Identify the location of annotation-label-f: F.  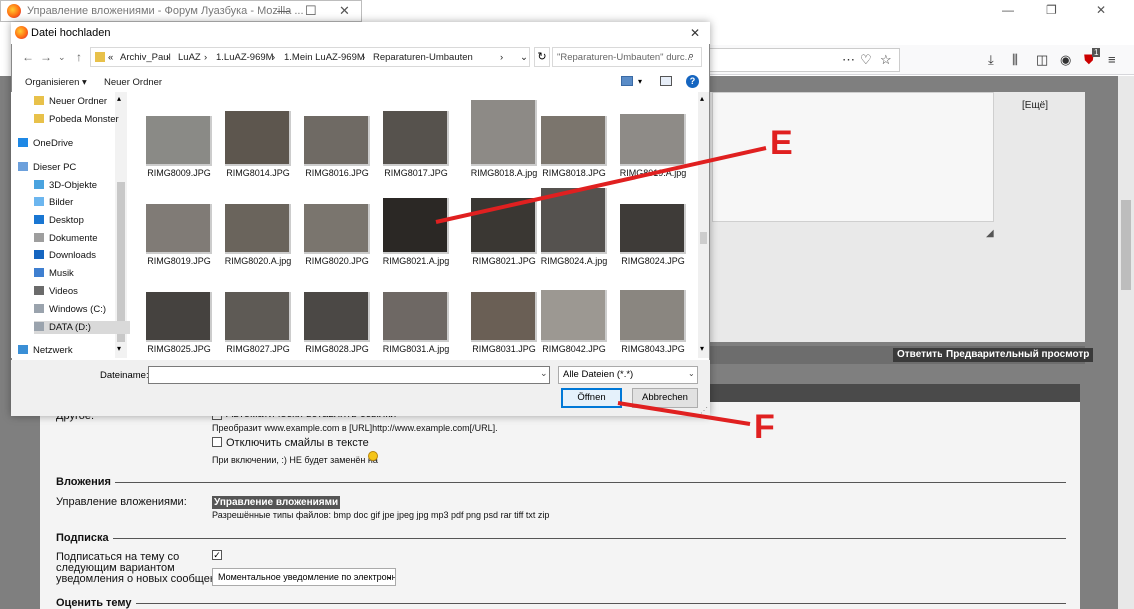
(764, 427).